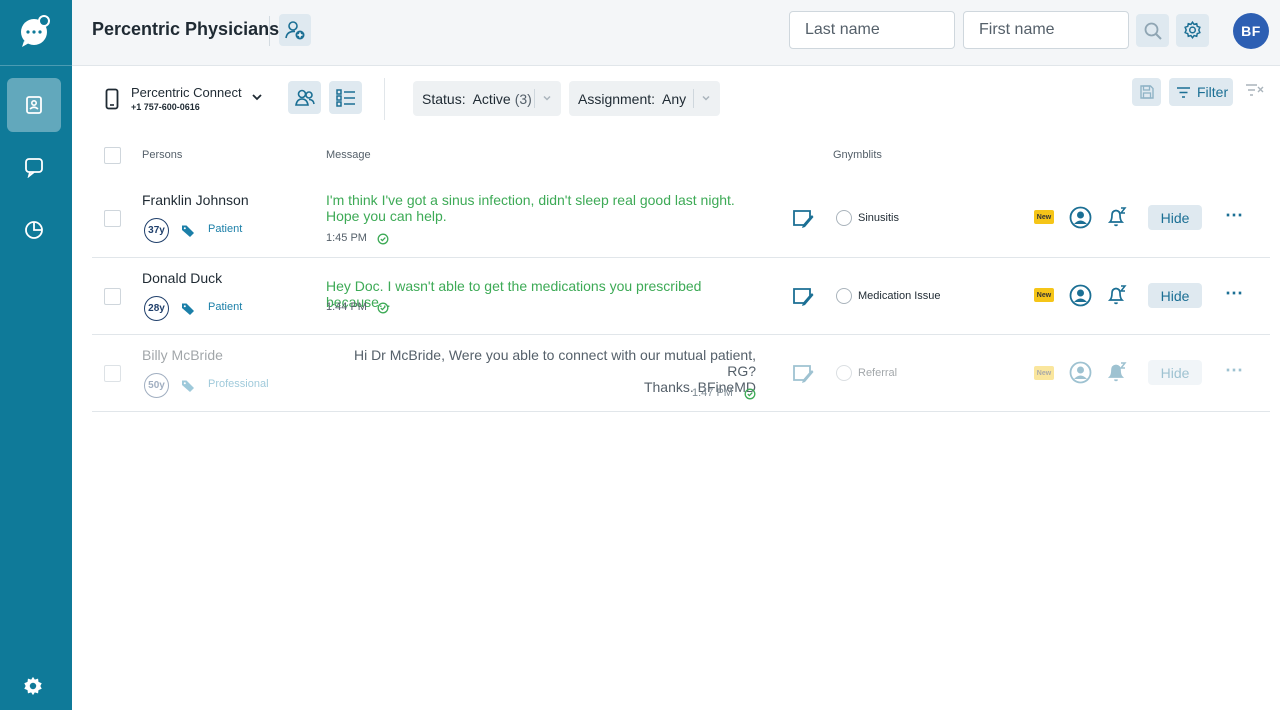 The width and height of the screenshot is (1280, 710). What do you see at coordinates (674, 98) in the screenshot?
I see `assignment-value: Any` at bounding box center [674, 98].